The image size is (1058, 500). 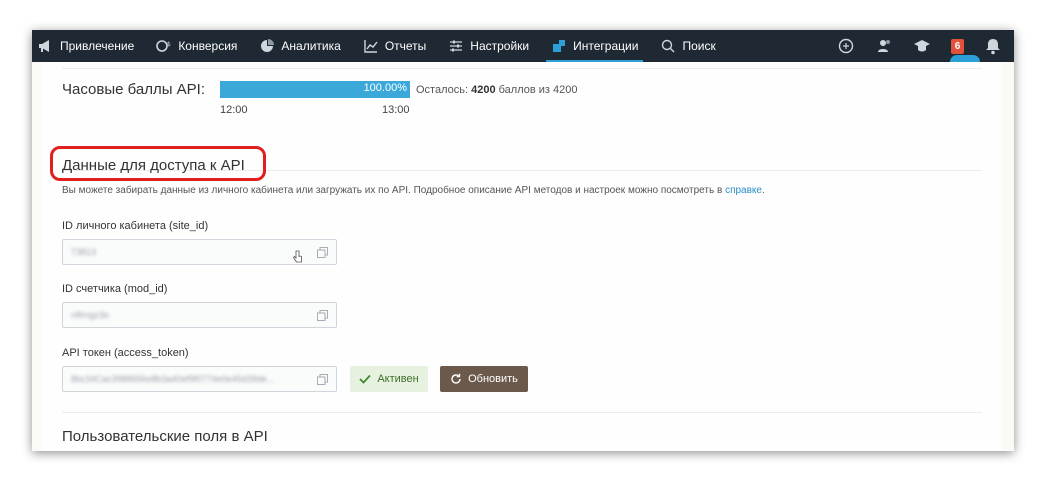 I want to click on token-active-status: Активен, so click(x=389, y=379).